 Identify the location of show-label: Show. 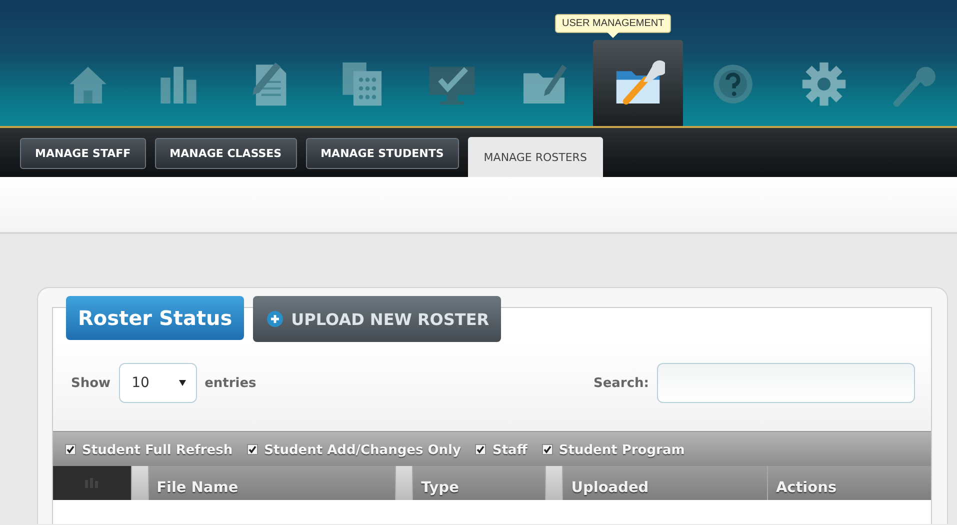
(91, 383).